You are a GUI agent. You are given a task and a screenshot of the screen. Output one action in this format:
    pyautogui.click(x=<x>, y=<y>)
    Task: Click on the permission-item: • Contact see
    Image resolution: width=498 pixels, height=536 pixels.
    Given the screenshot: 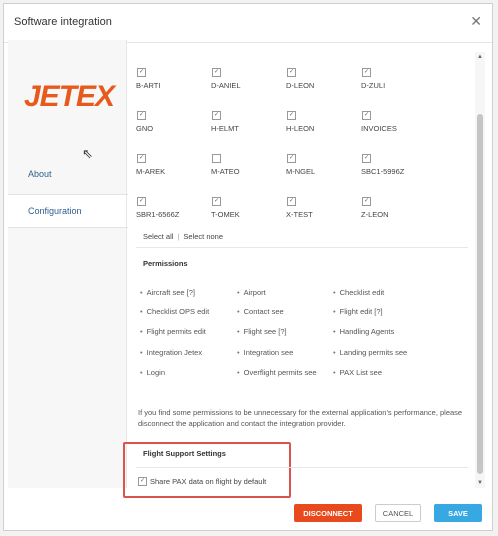 What is the action you would take?
    pyautogui.click(x=260, y=311)
    